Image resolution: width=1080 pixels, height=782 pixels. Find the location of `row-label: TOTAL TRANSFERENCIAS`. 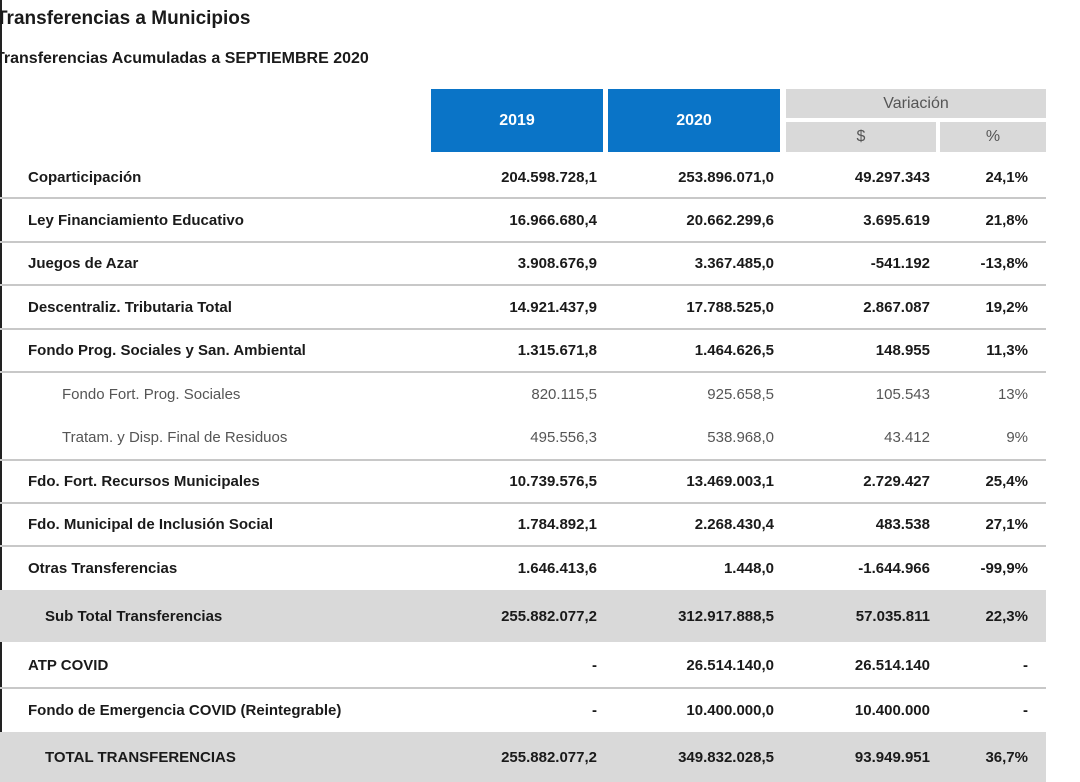

row-label: TOTAL TRANSFERENCIAS is located at coordinates (140, 757).